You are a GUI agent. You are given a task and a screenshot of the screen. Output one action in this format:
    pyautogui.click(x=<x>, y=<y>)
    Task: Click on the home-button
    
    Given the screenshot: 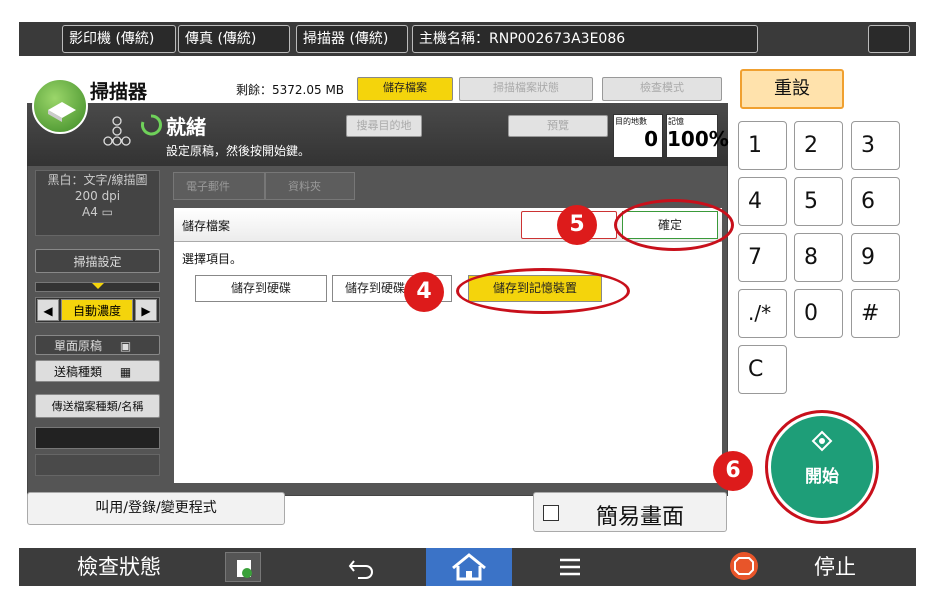 What is the action you would take?
    pyautogui.click(x=469, y=567)
    